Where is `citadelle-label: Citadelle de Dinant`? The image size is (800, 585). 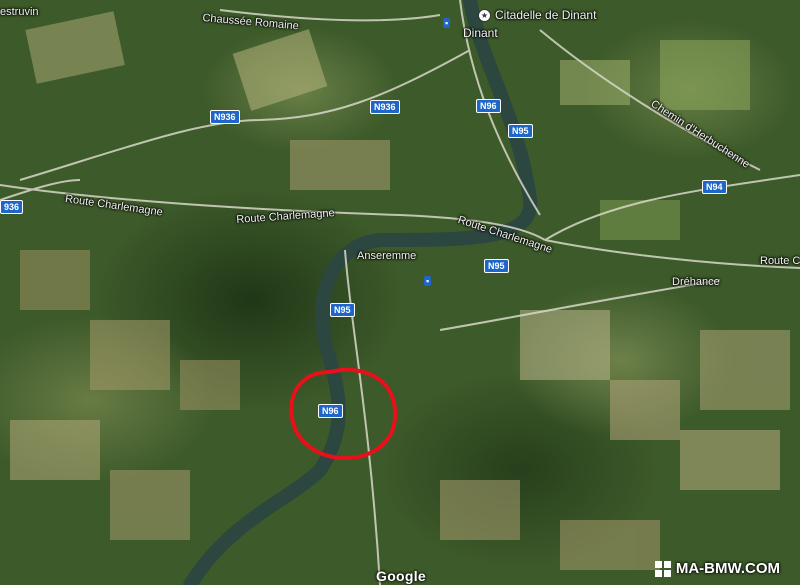 citadelle-label: Citadelle de Dinant is located at coordinates (546, 15).